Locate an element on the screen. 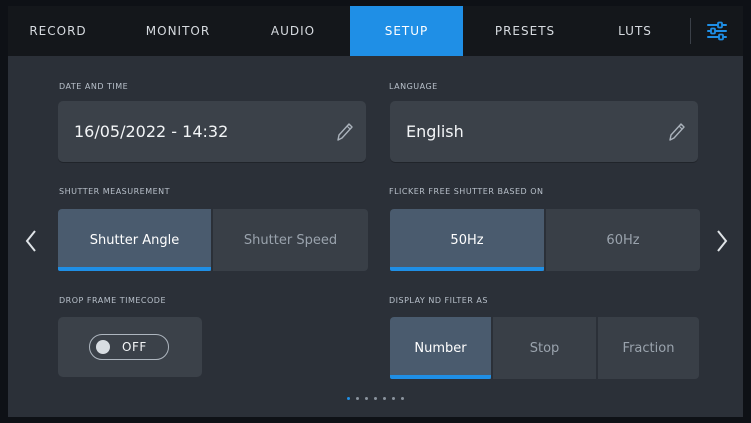  flicker-free-label: FLICKER FREE SHUTTER BASED ON is located at coordinates (466, 191).